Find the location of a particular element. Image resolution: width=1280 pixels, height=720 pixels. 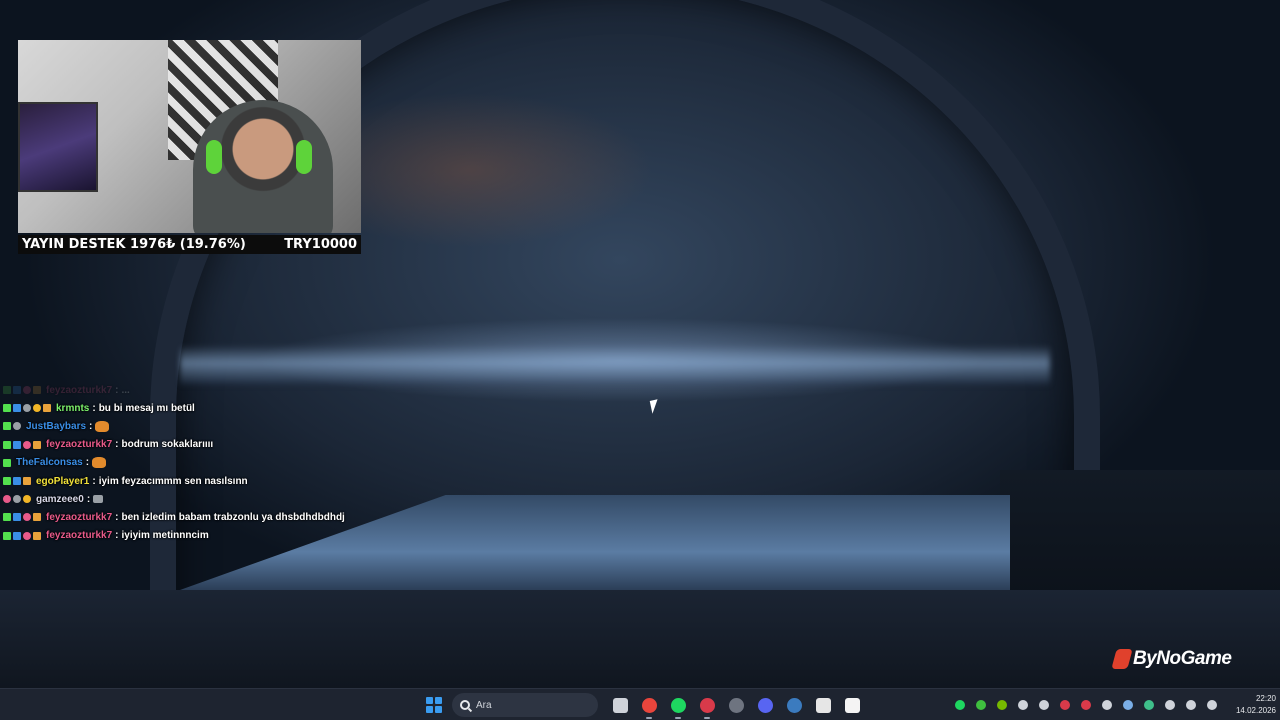

taskbar-search: Ara is located at coordinates (525, 705).